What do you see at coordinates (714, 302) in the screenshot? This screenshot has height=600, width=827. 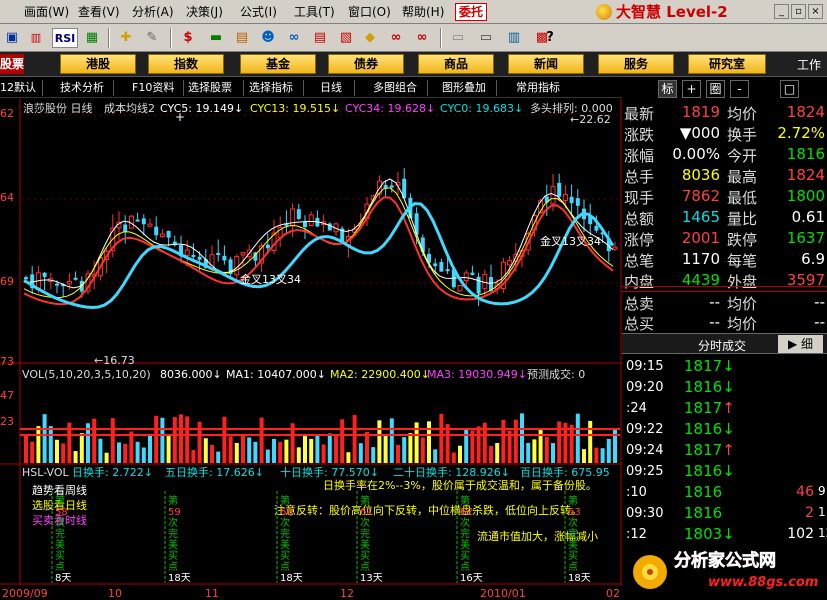 I see `quote-value: --` at bounding box center [714, 302].